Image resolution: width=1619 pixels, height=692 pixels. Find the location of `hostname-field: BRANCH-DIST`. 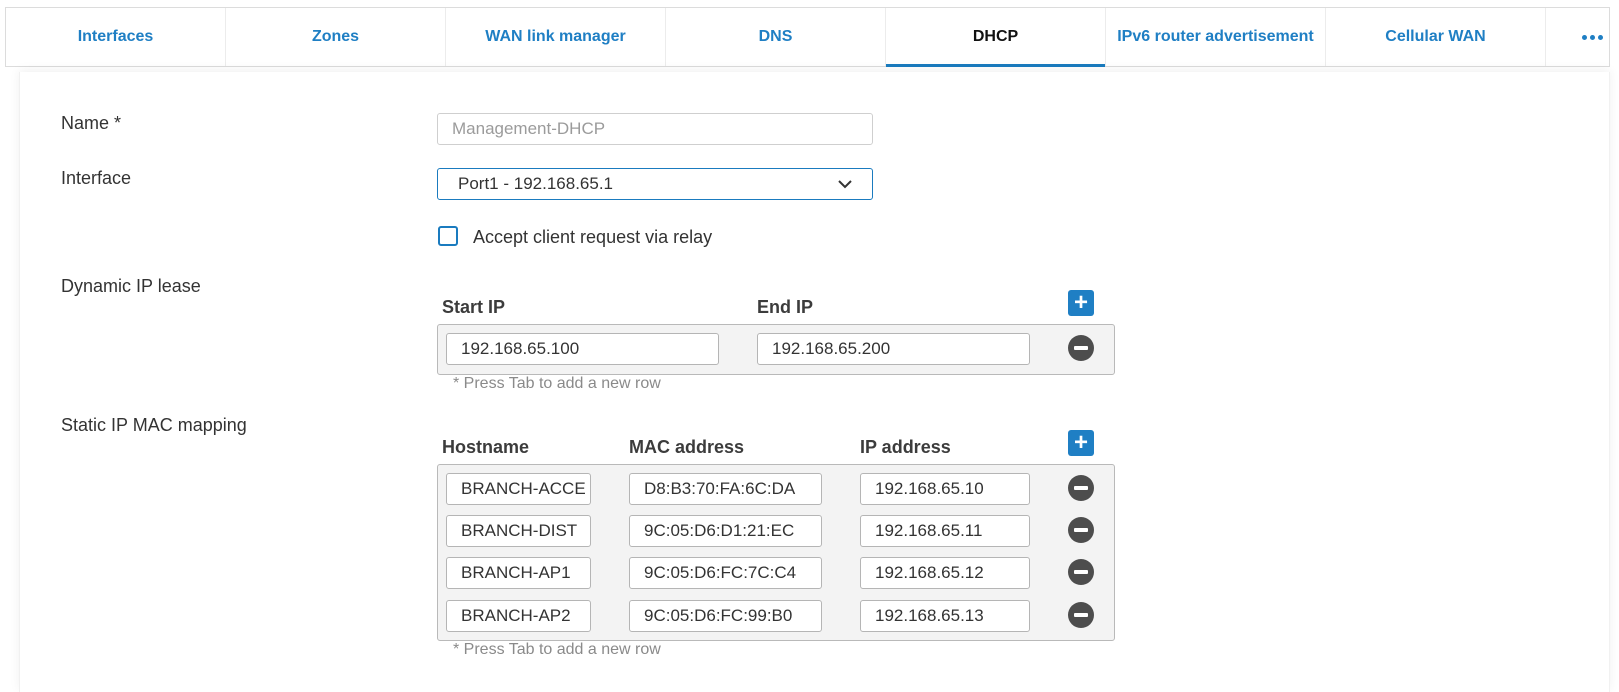

hostname-field: BRANCH-DIST is located at coordinates (518, 531).